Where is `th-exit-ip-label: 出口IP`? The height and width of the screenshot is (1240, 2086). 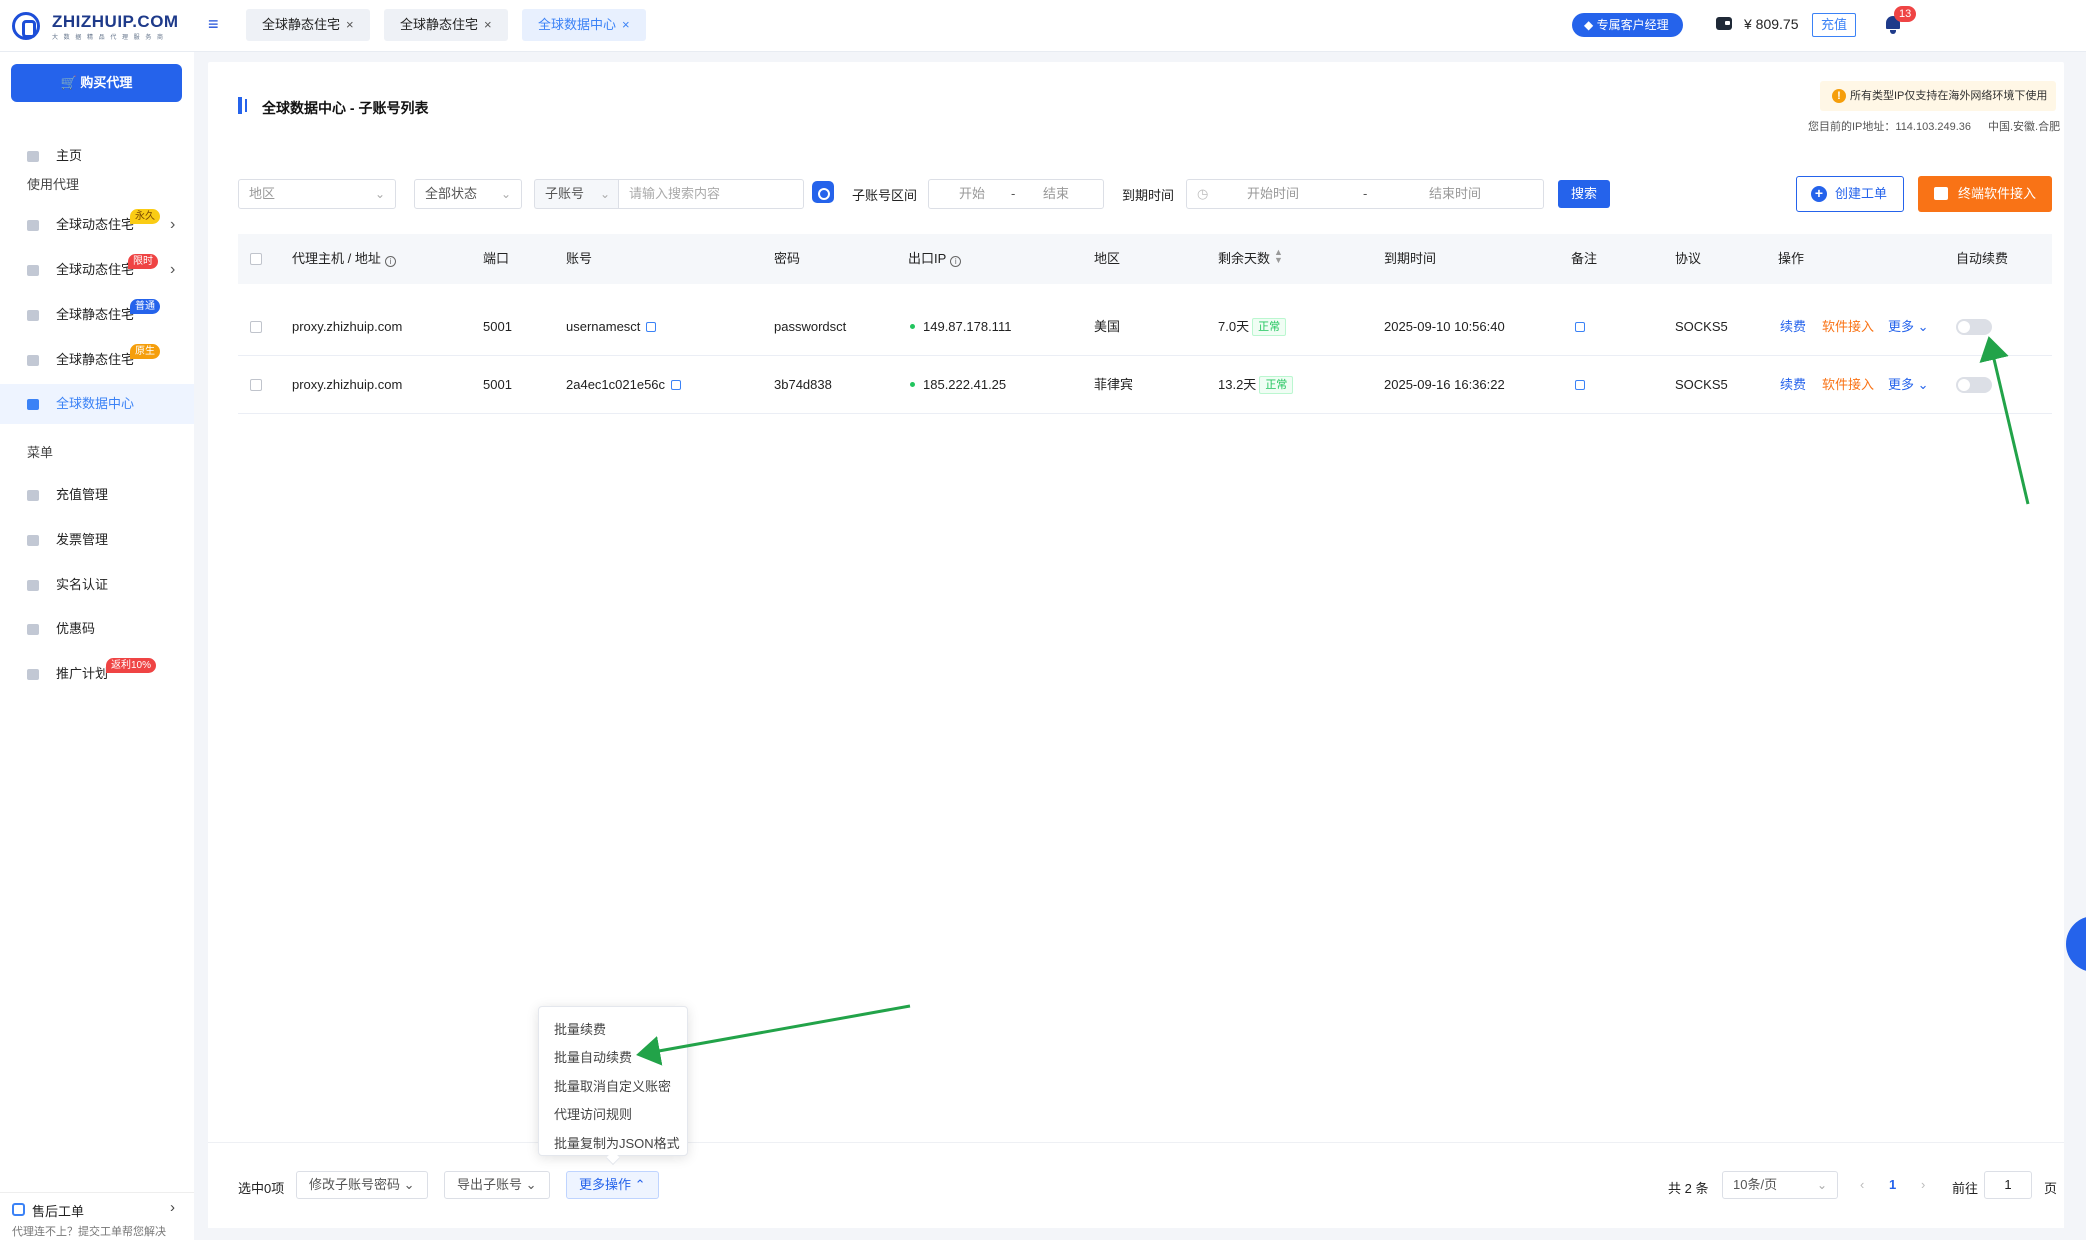 th-exit-ip-label: 出口IP is located at coordinates (927, 258).